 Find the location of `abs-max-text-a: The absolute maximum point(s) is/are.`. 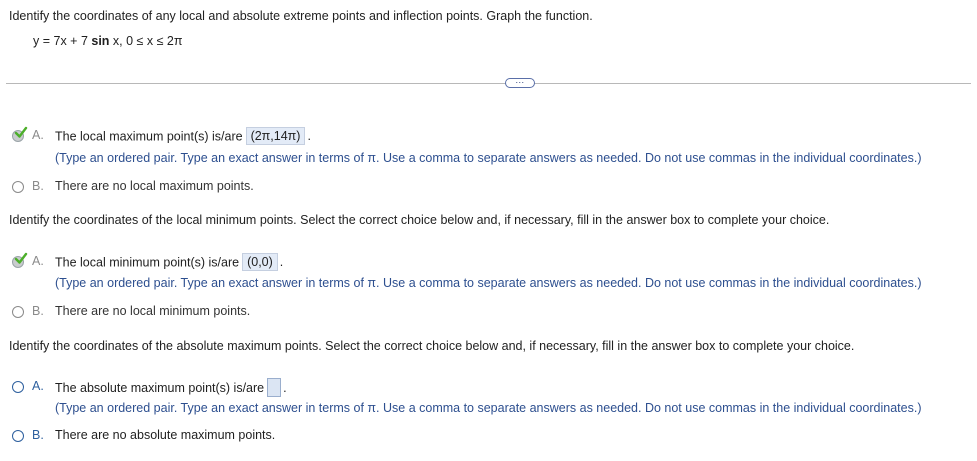

abs-max-text-a: The absolute maximum point(s) is/are. is located at coordinates (171, 388).